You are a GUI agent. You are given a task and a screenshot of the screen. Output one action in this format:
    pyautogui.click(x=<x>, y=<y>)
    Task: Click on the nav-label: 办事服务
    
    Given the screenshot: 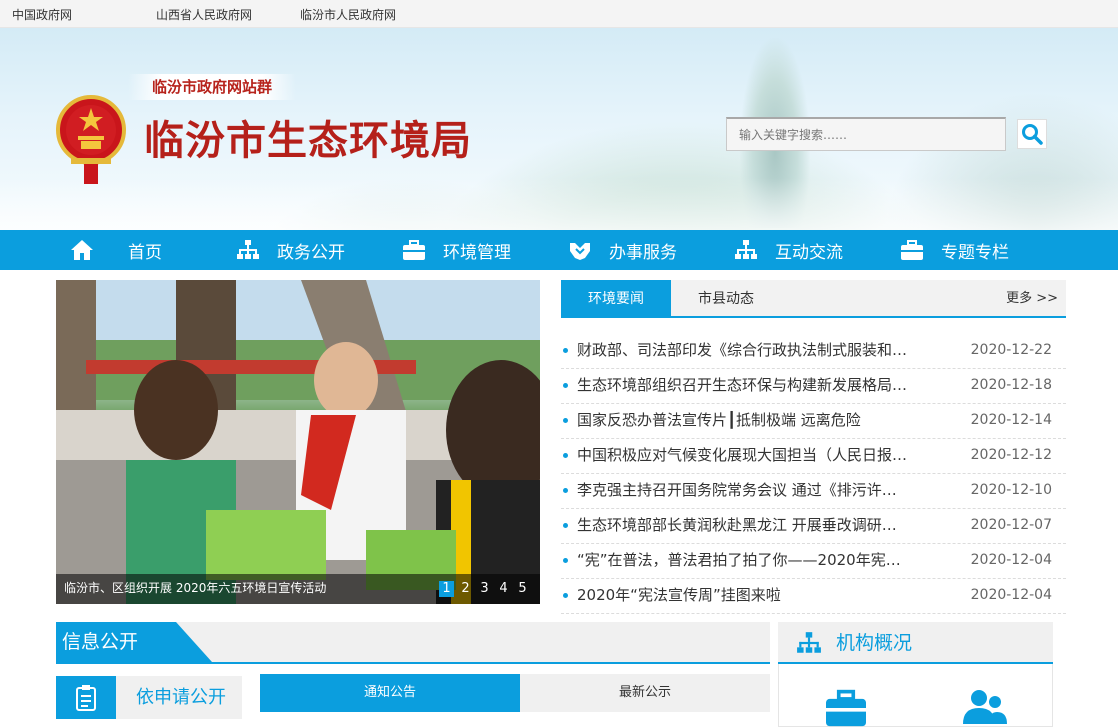 What is the action you would take?
    pyautogui.click(x=643, y=252)
    